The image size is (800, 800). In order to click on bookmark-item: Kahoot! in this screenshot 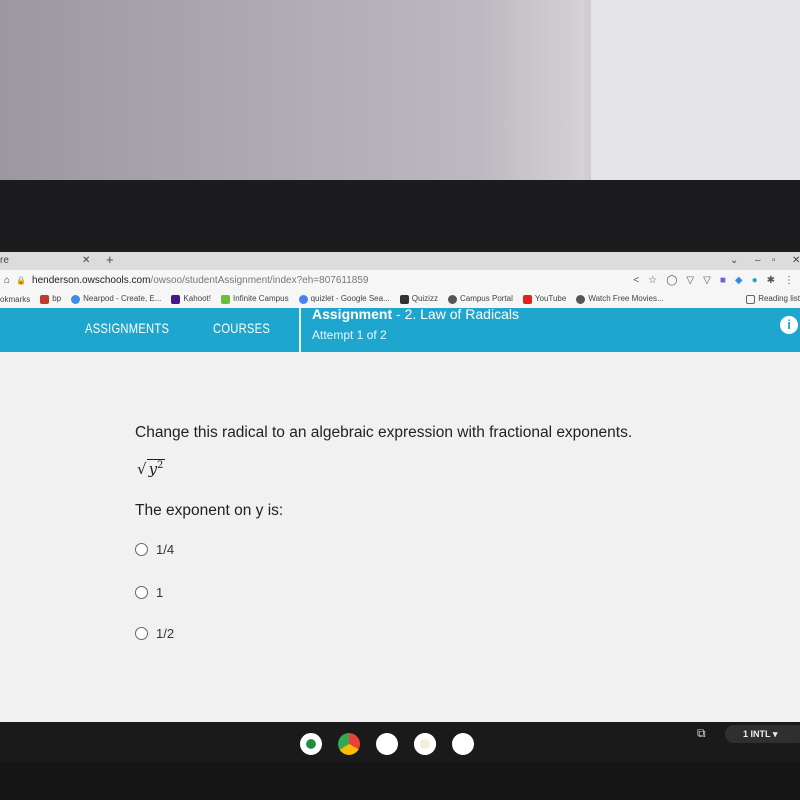, I will do `click(191, 299)`.